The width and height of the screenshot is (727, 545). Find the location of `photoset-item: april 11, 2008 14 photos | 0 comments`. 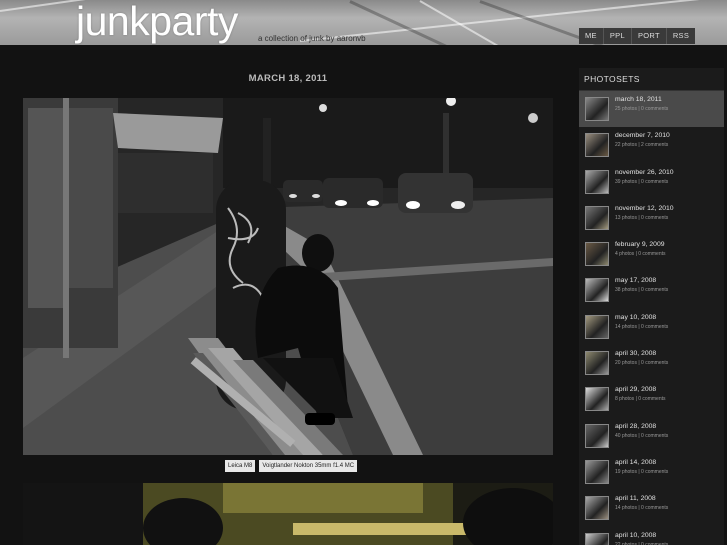

photoset-item: april 11, 2008 14 photos | 0 comments is located at coordinates (651, 508).